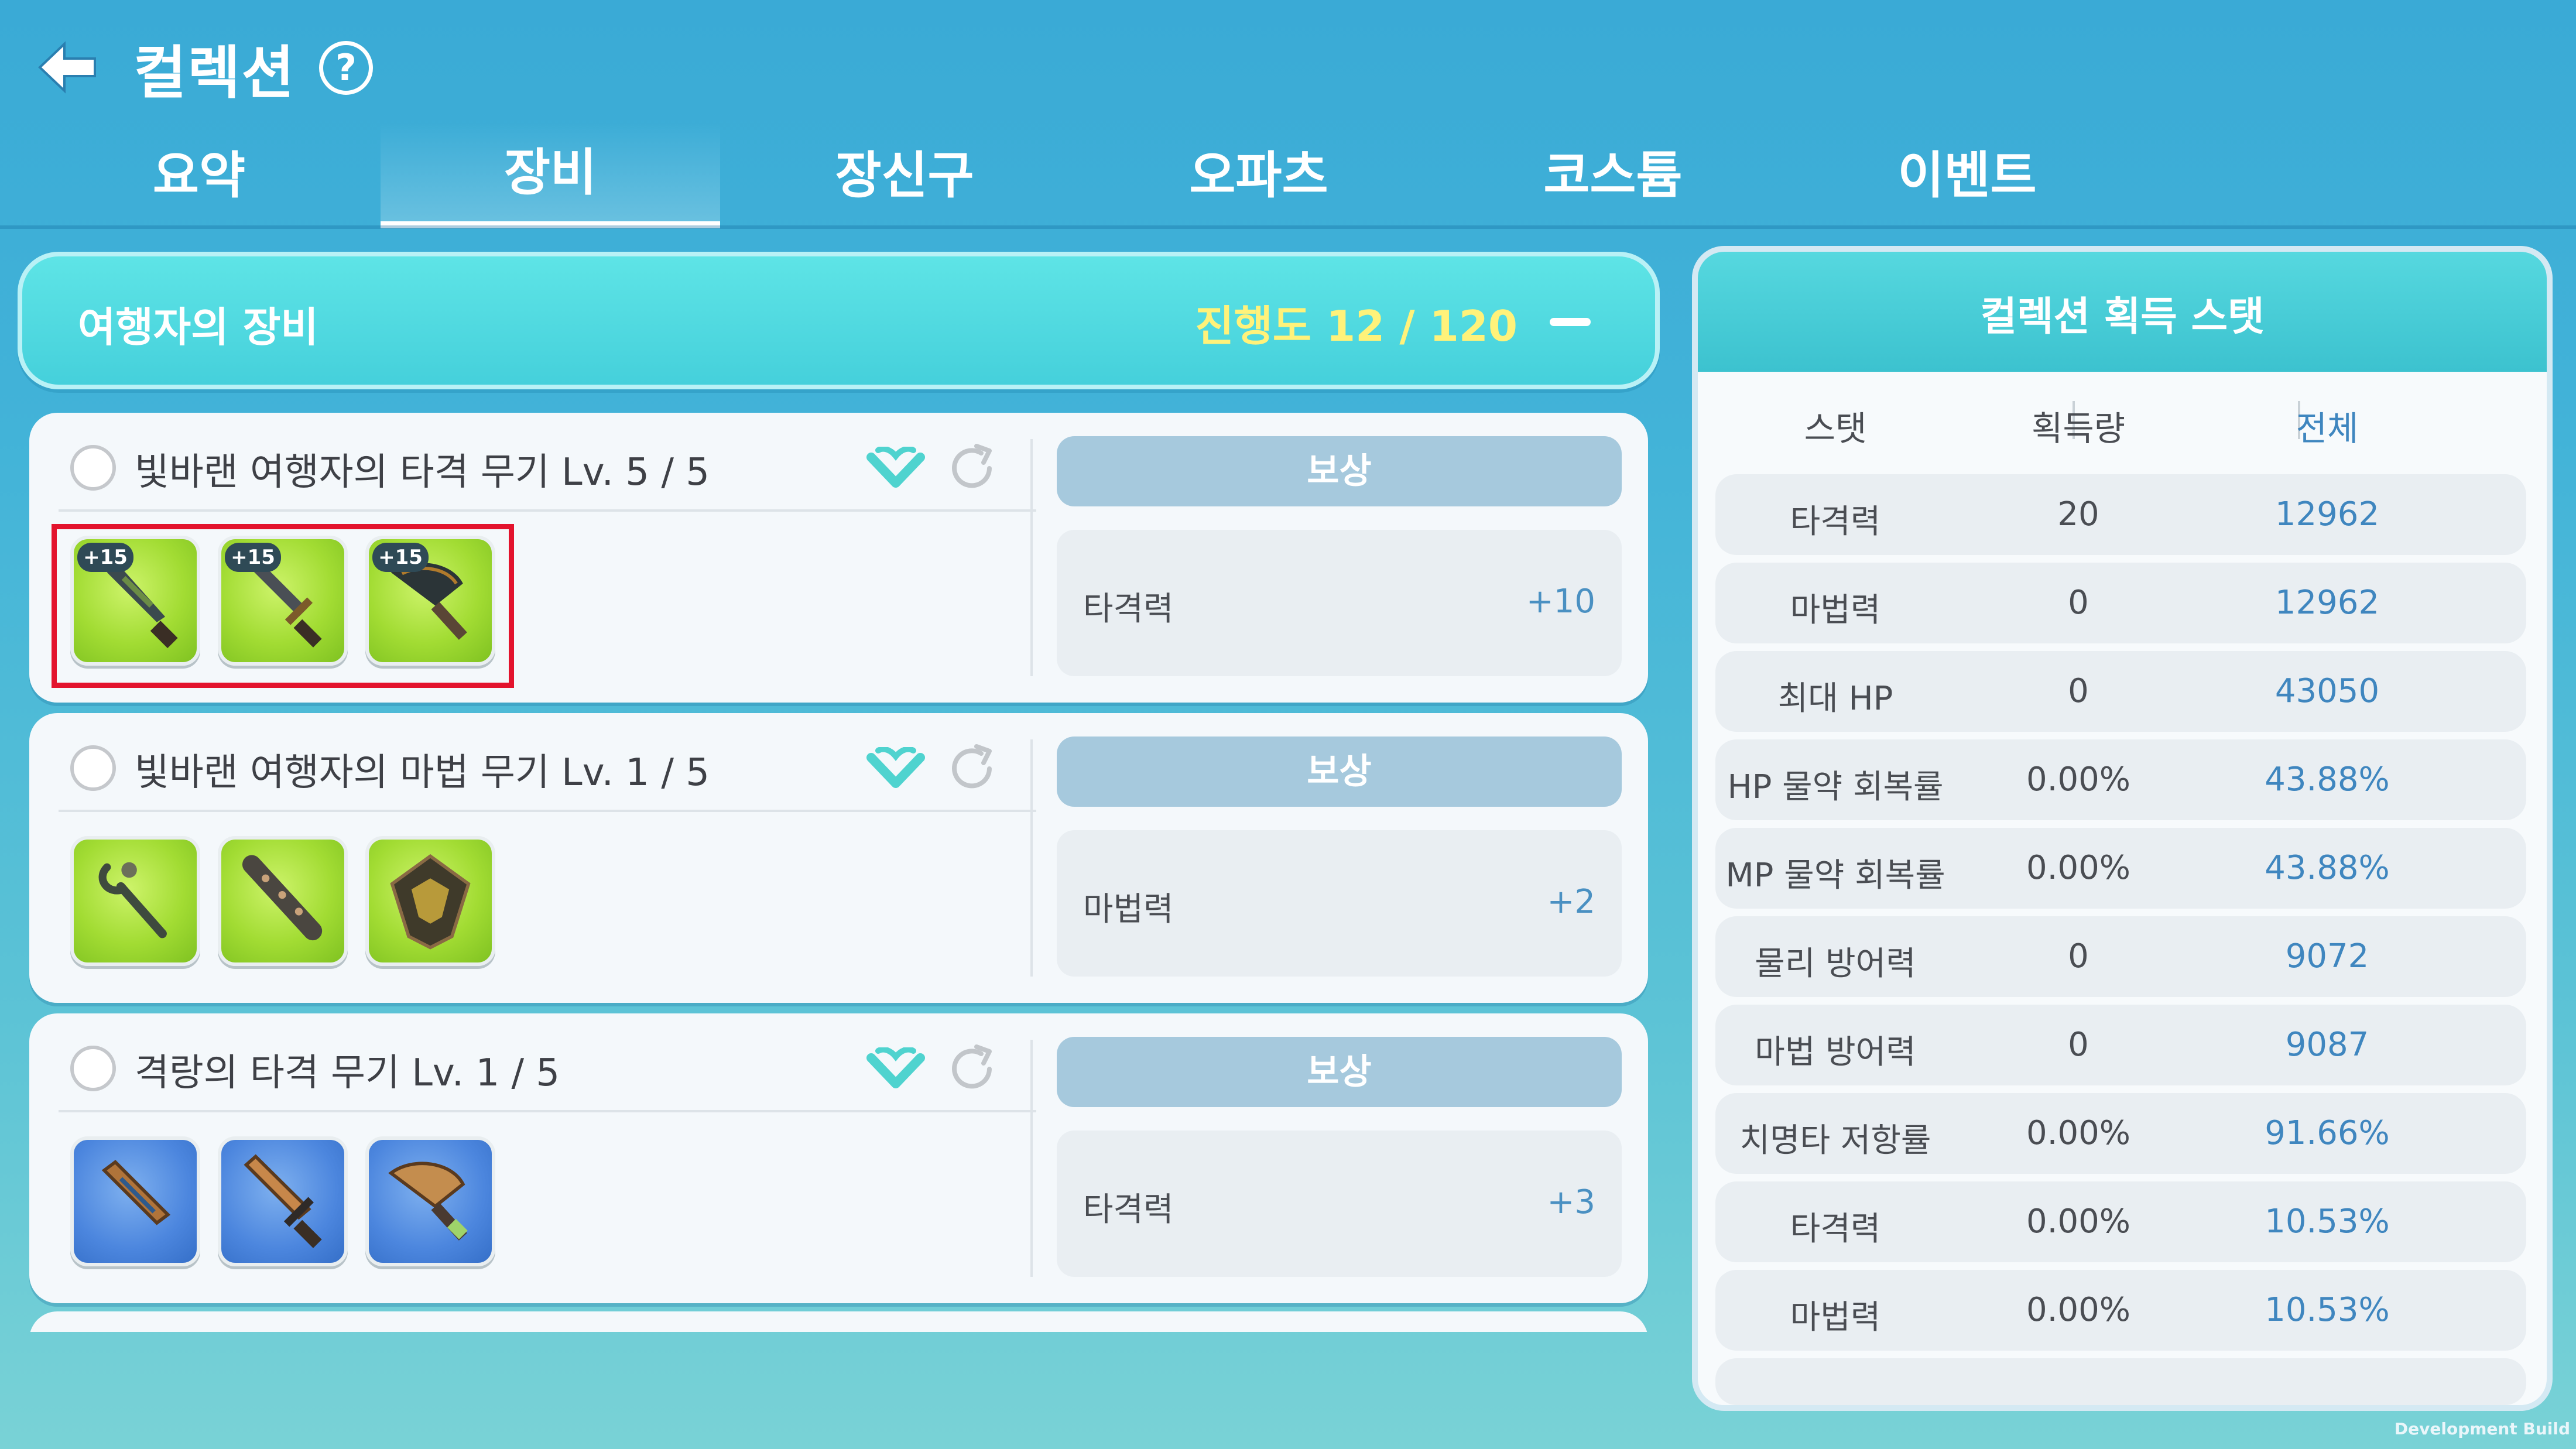 Image resolution: width=2576 pixels, height=1449 pixels. What do you see at coordinates (1288, 227) in the screenshot?
I see `tab-divider` at bounding box center [1288, 227].